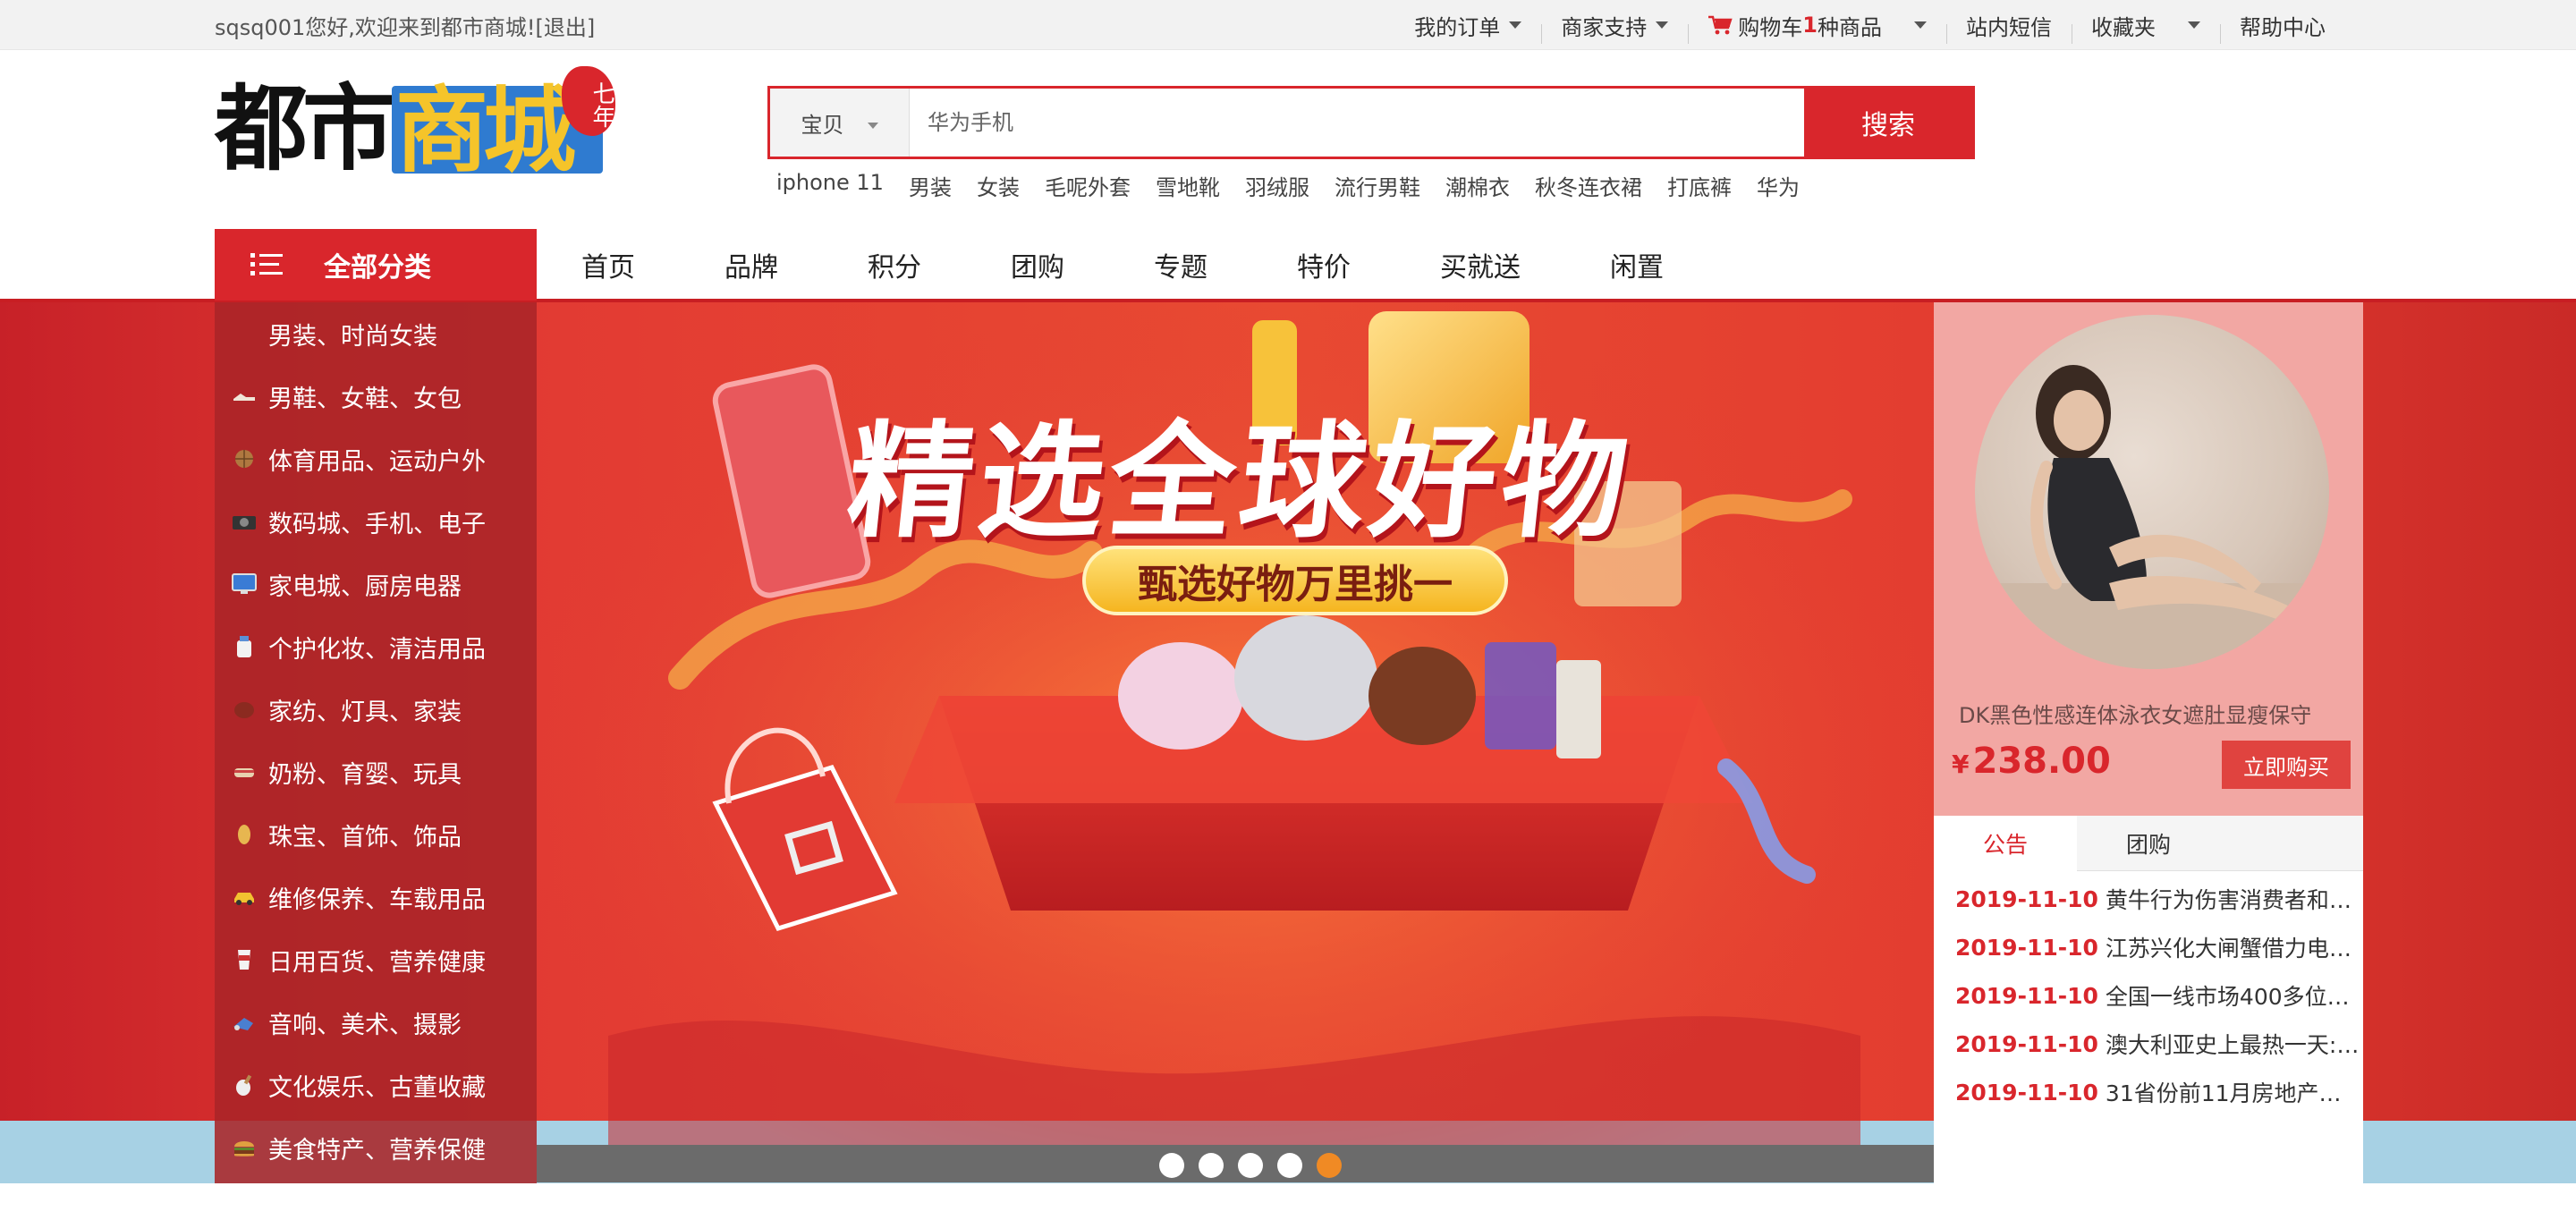 The width and height of the screenshot is (2576, 1220). I want to click on hotword-link: 流行男鞋, so click(1377, 186).